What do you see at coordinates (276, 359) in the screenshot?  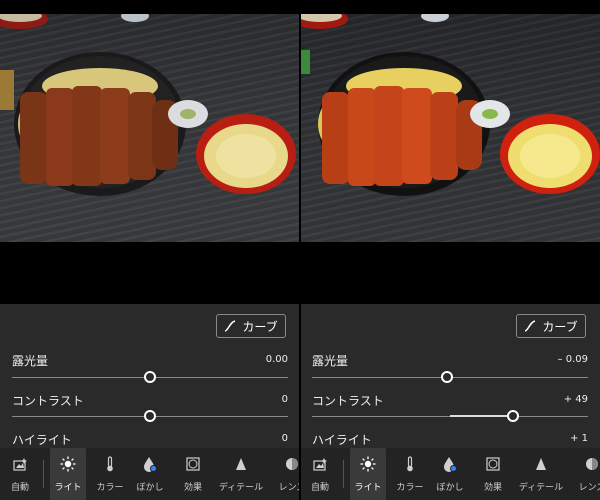 I see `exposure-value: 0.00` at bounding box center [276, 359].